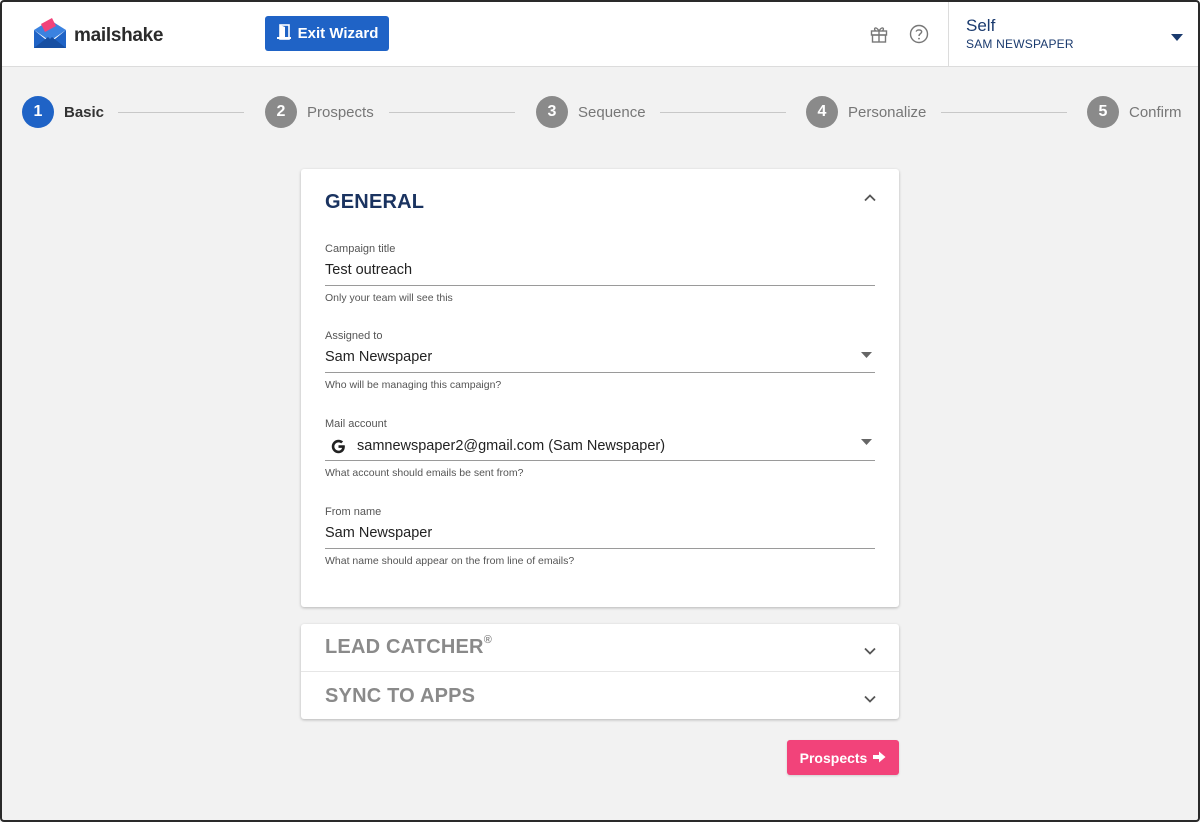 The width and height of the screenshot is (1200, 822). Describe the element at coordinates (378, 357) in the screenshot. I see `assigned-to-select: Sam Newspaper` at that location.